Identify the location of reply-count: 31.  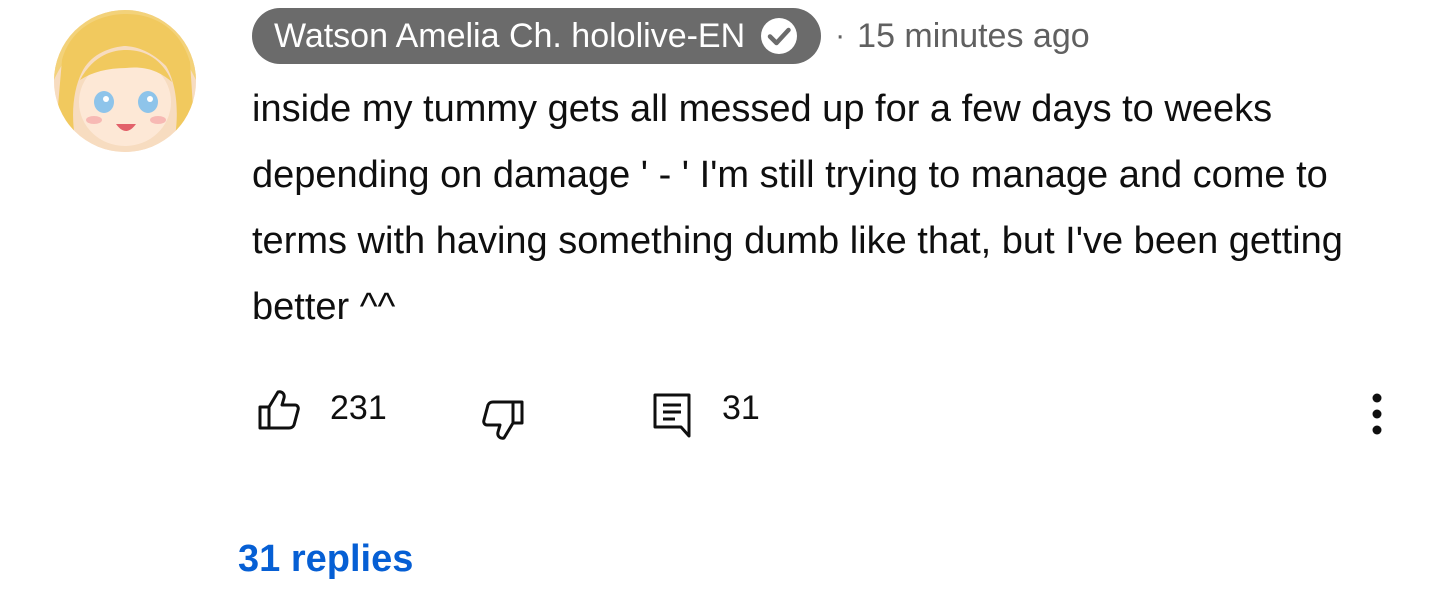
(741, 408).